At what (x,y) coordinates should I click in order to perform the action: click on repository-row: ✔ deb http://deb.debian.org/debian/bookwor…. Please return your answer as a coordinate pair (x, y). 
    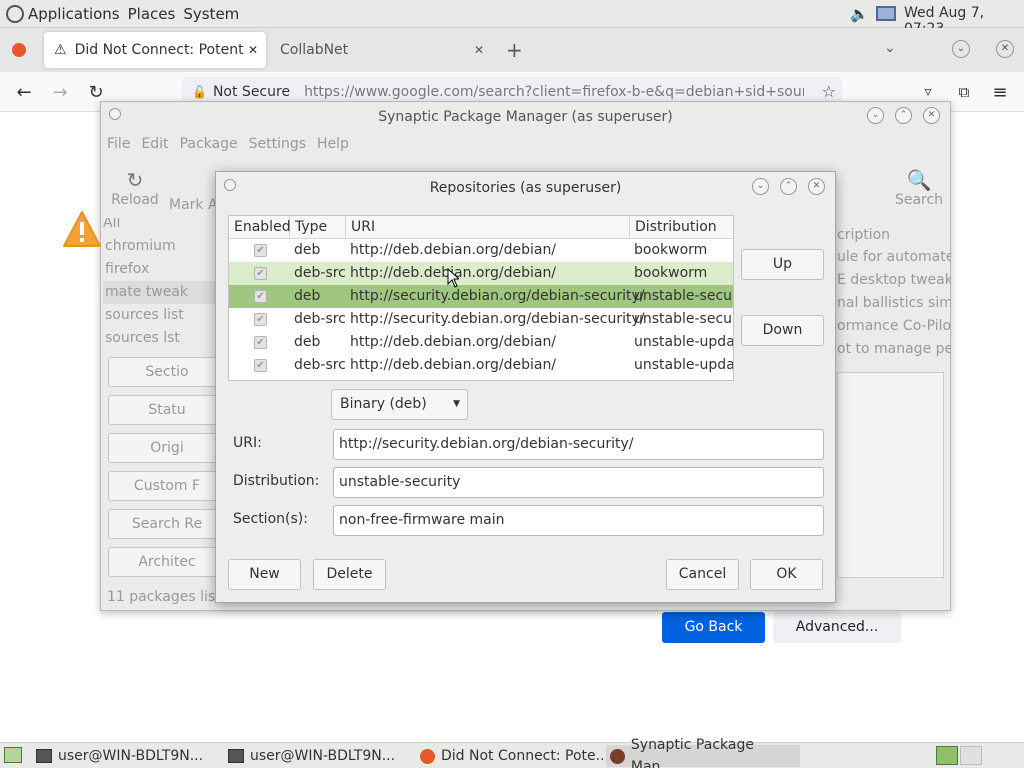
    Looking at the image, I should click on (481, 250).